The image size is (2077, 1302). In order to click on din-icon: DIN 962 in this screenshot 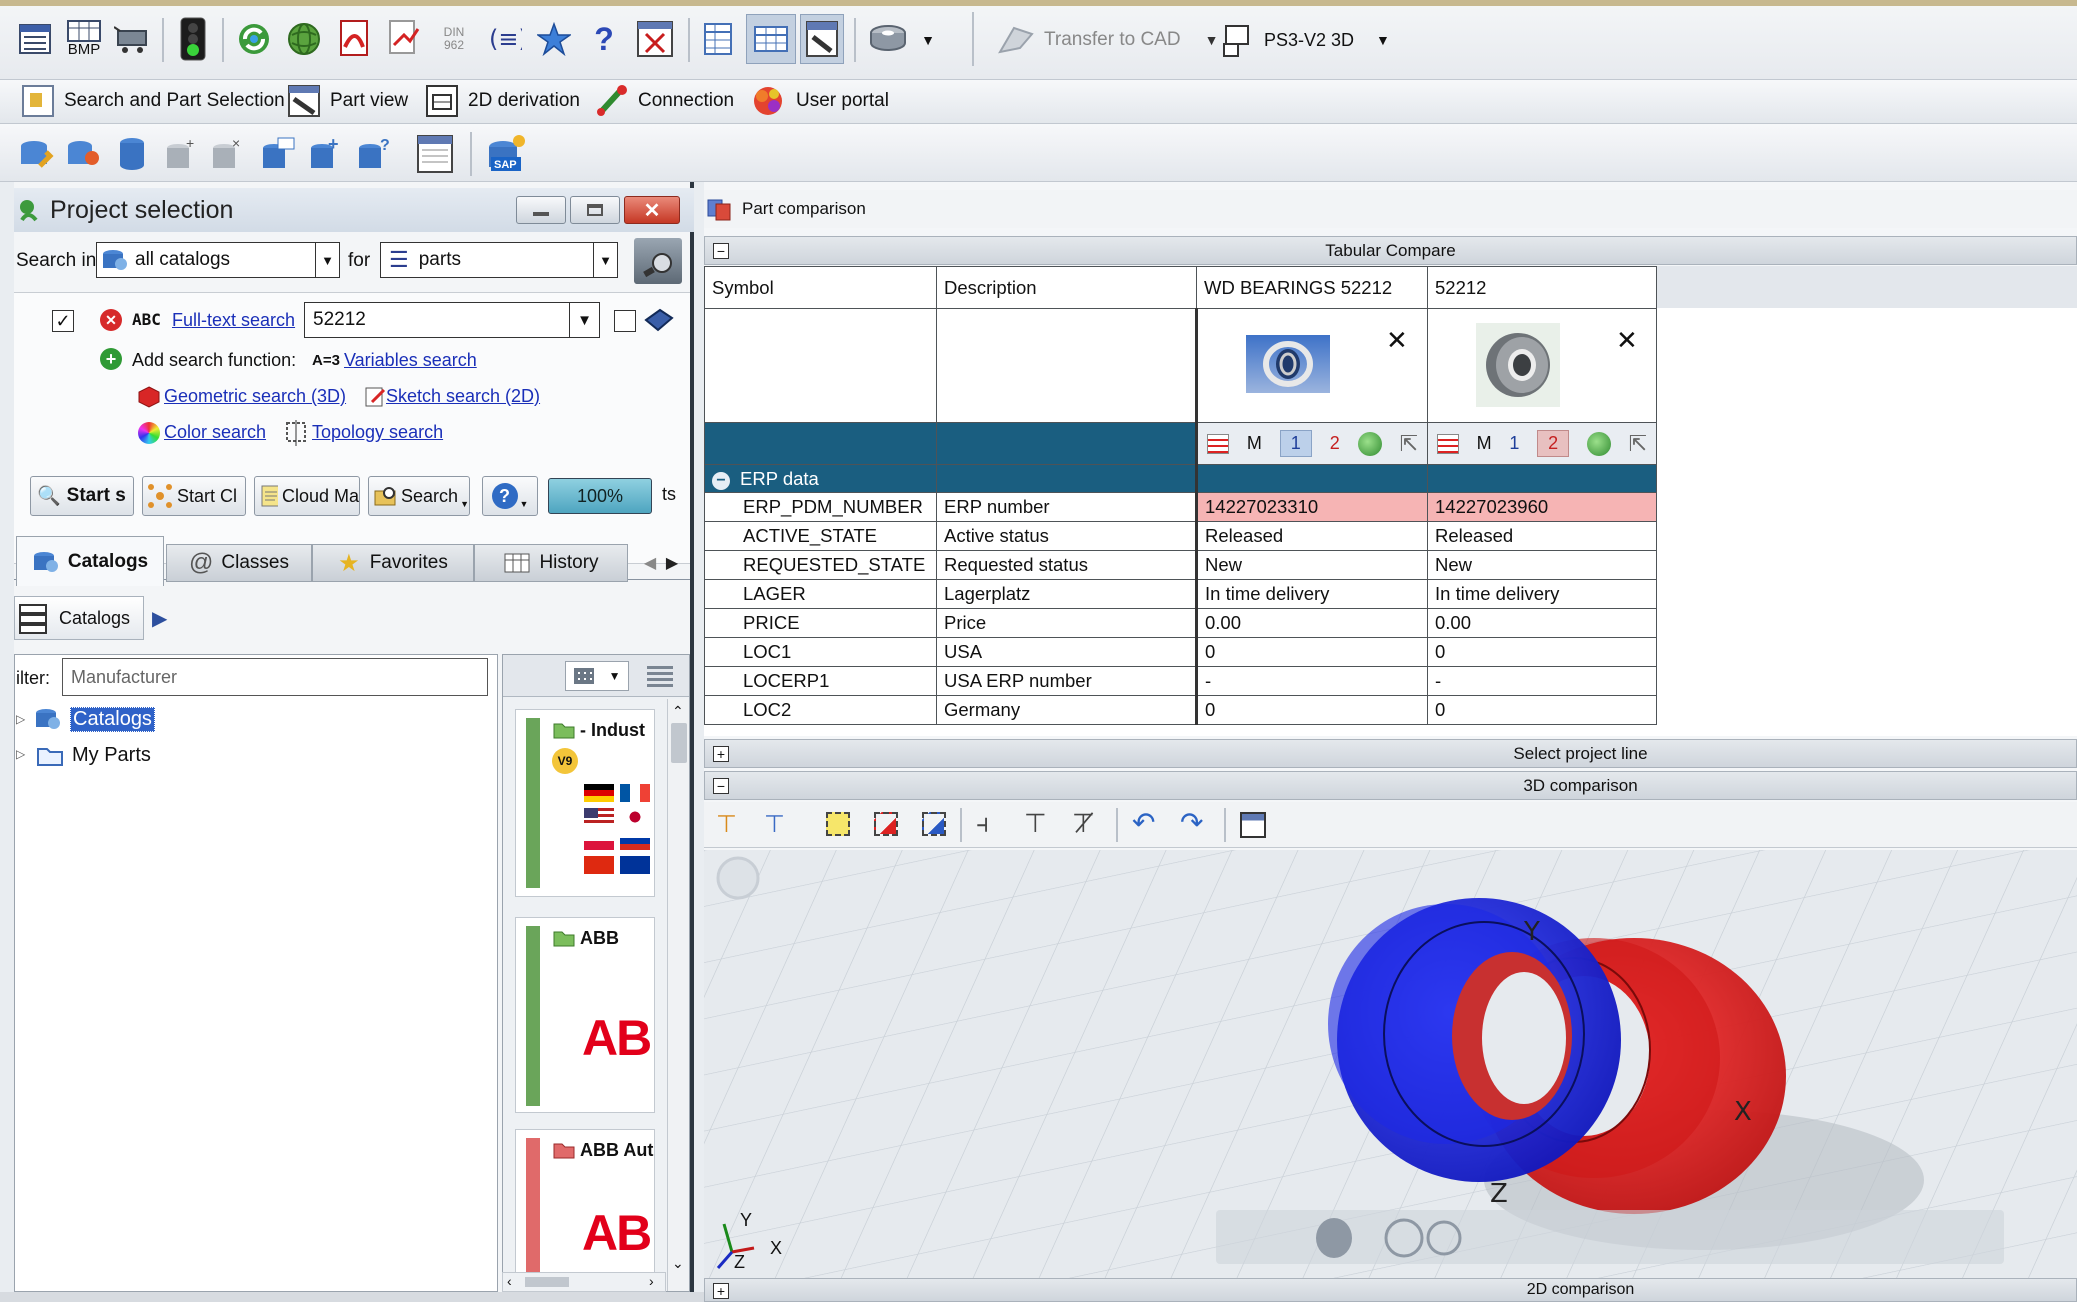, I will do `click(454, 39)`.